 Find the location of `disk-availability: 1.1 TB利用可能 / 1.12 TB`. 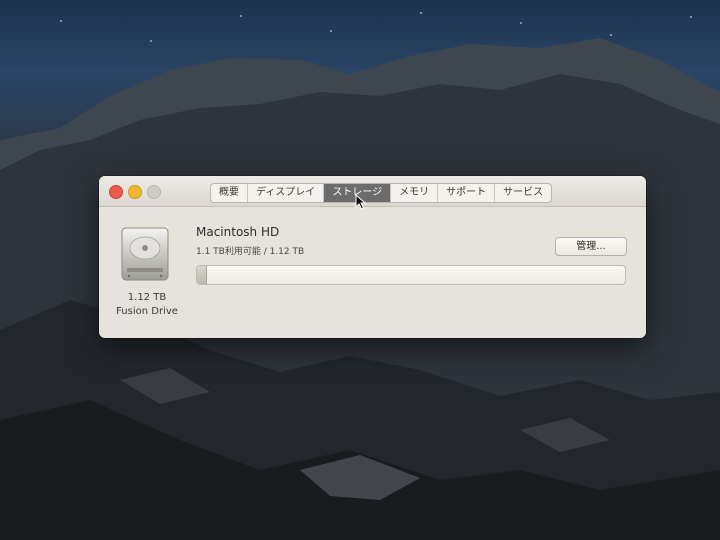

disk-availability: 1.1 TB利用可能 / 1.12 TB is located at coordinates (250, 252).